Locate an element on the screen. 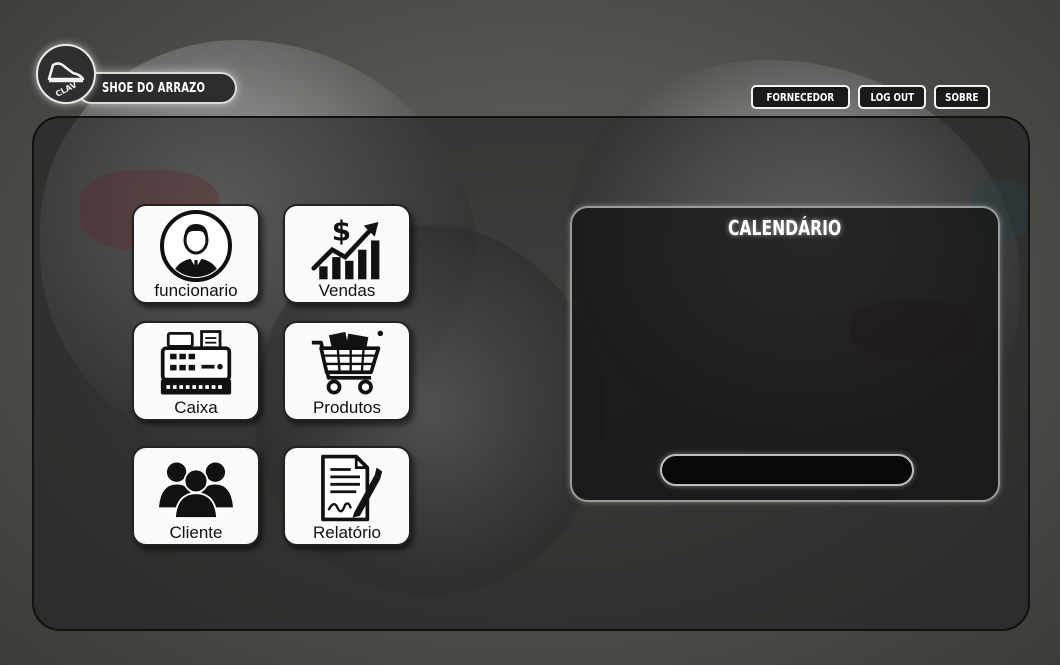 The height and width of the screenshot is (665, 1060). nav-label: SOBRE is located at coordinates (962, 97).